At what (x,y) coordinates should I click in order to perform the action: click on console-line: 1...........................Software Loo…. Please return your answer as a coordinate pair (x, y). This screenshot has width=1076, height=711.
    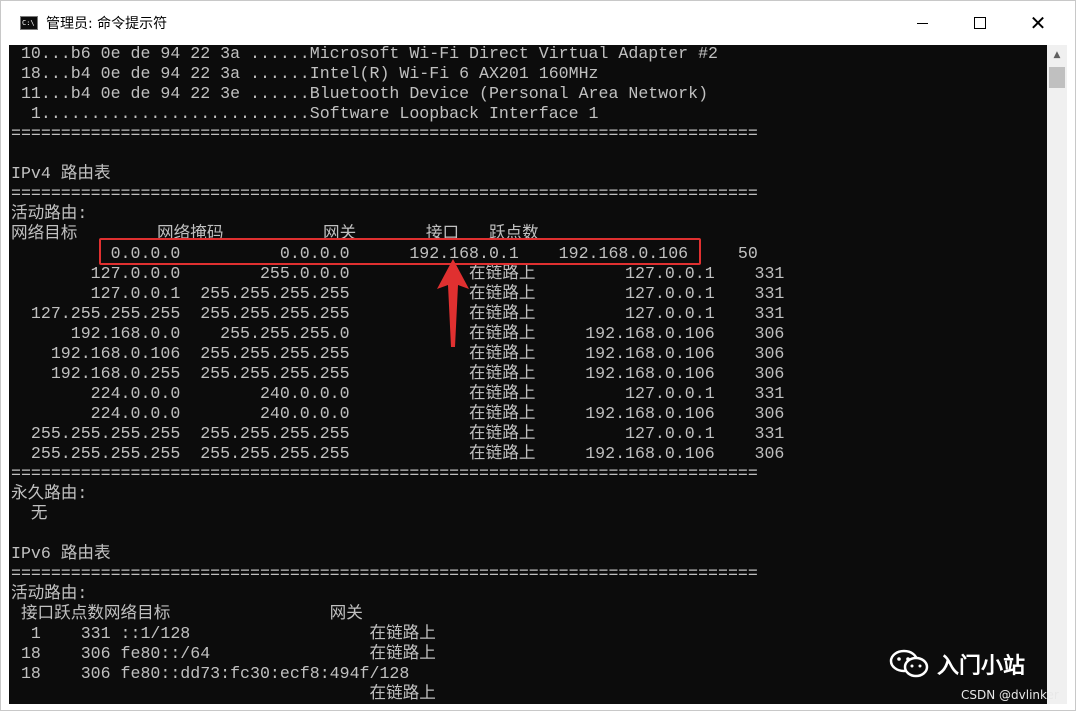
    Looking at the image, I should click on (305, 113).